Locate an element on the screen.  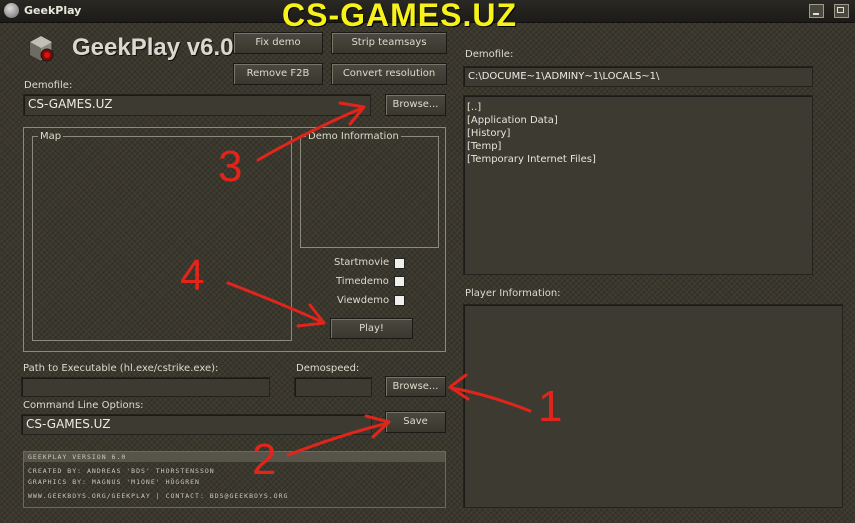
annotation-number-1: 1 is located at coordinates (550, 406).